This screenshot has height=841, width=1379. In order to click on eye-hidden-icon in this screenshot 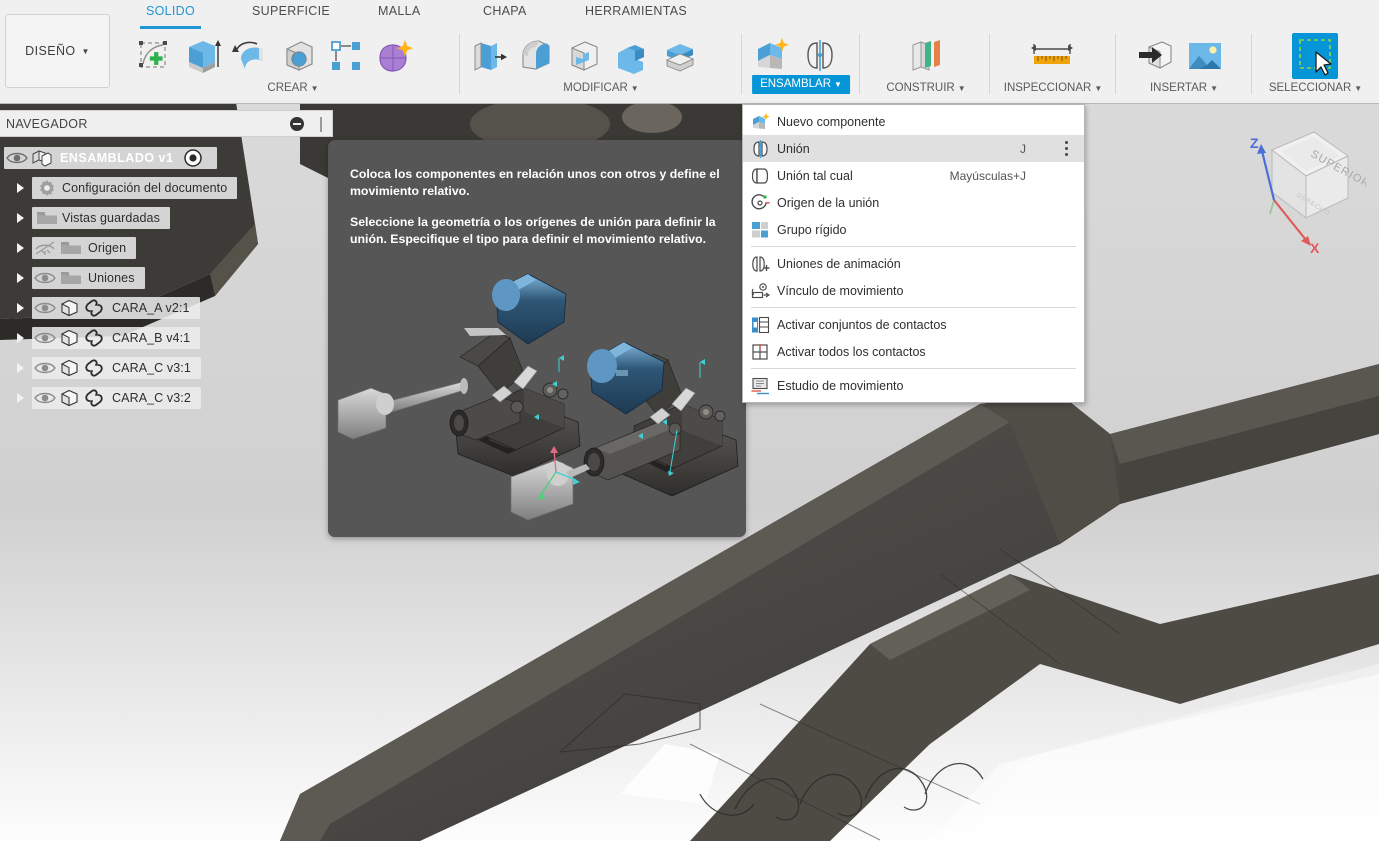, I will do `click(45, 248)`.